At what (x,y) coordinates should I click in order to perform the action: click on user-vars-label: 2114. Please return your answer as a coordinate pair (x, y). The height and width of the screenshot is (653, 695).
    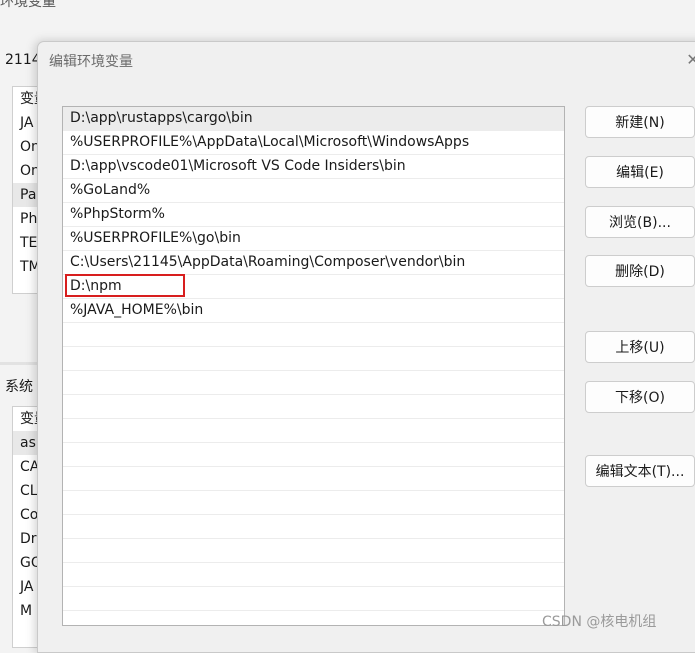
    Looking at the image, I should click on (23, 60).